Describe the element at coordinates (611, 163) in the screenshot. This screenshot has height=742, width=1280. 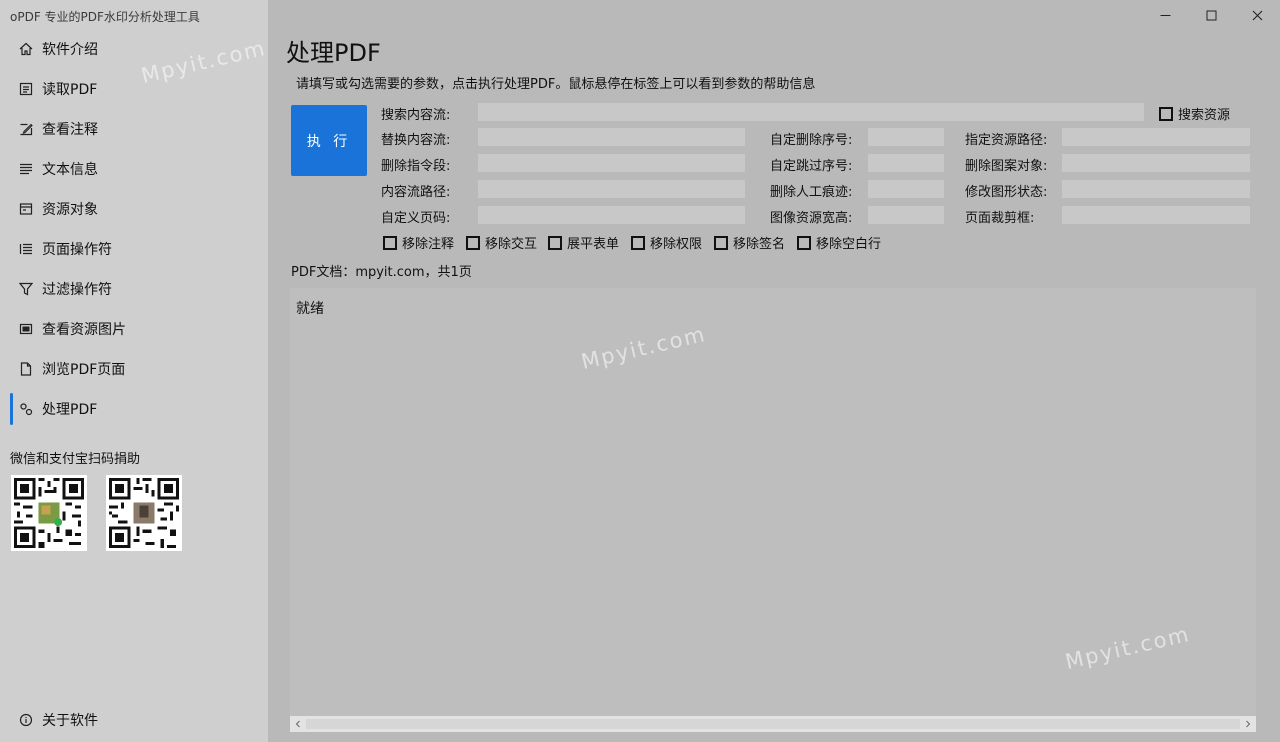
I see `delete-command-input` at that location.